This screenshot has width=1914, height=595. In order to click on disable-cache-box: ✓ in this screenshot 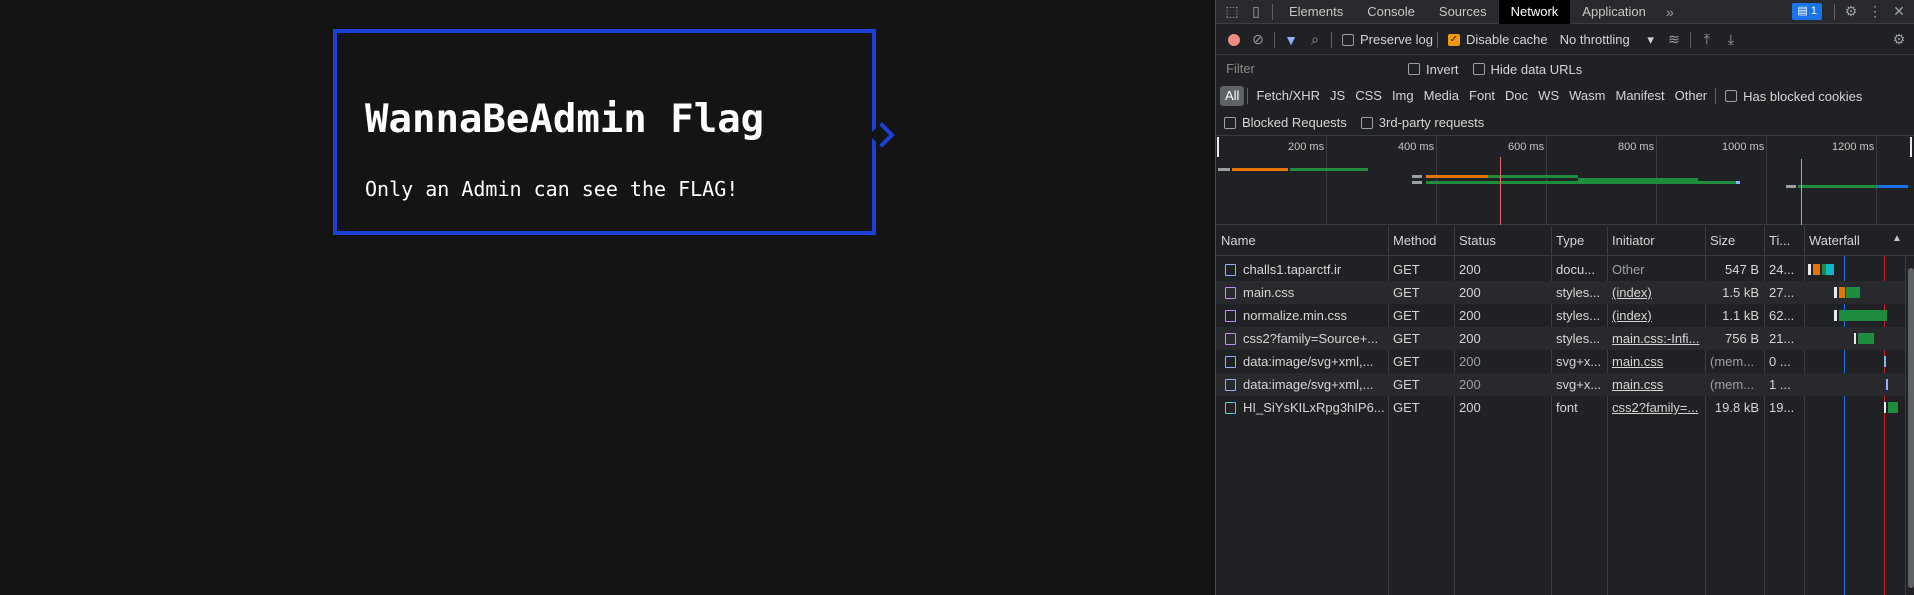, I will do `click(1453, 39)`.